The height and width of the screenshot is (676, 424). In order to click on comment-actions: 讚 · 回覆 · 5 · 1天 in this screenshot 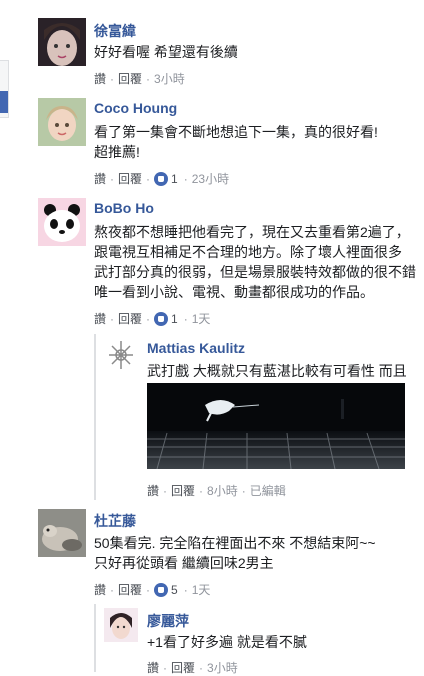, I will do `click(152, 589)`.